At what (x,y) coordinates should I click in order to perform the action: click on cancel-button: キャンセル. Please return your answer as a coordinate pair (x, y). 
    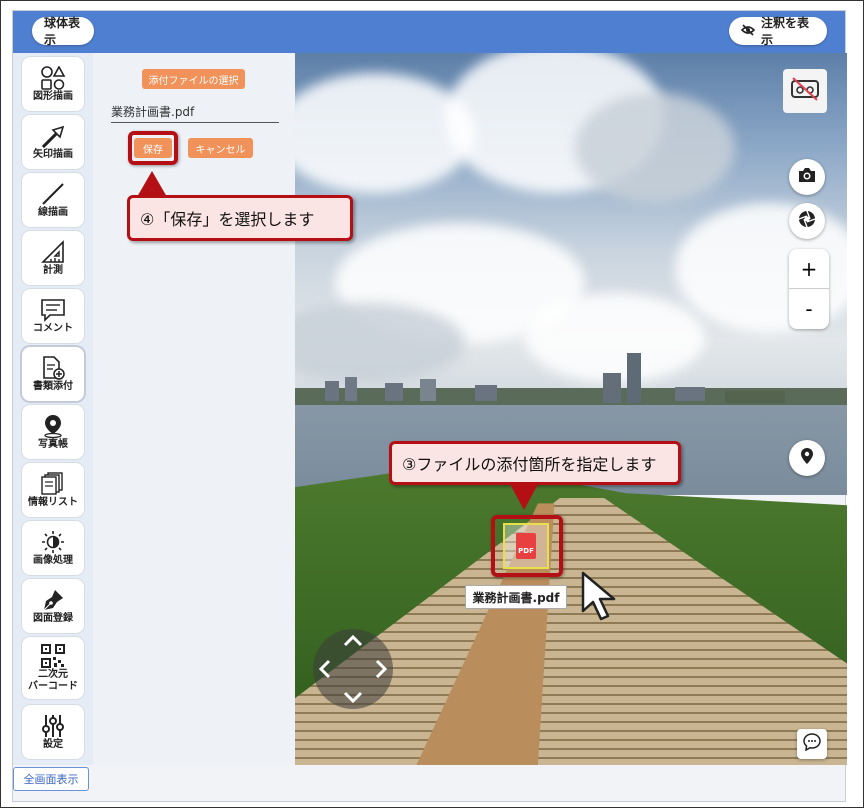
    Looking at the image, I should click on (220, 148).